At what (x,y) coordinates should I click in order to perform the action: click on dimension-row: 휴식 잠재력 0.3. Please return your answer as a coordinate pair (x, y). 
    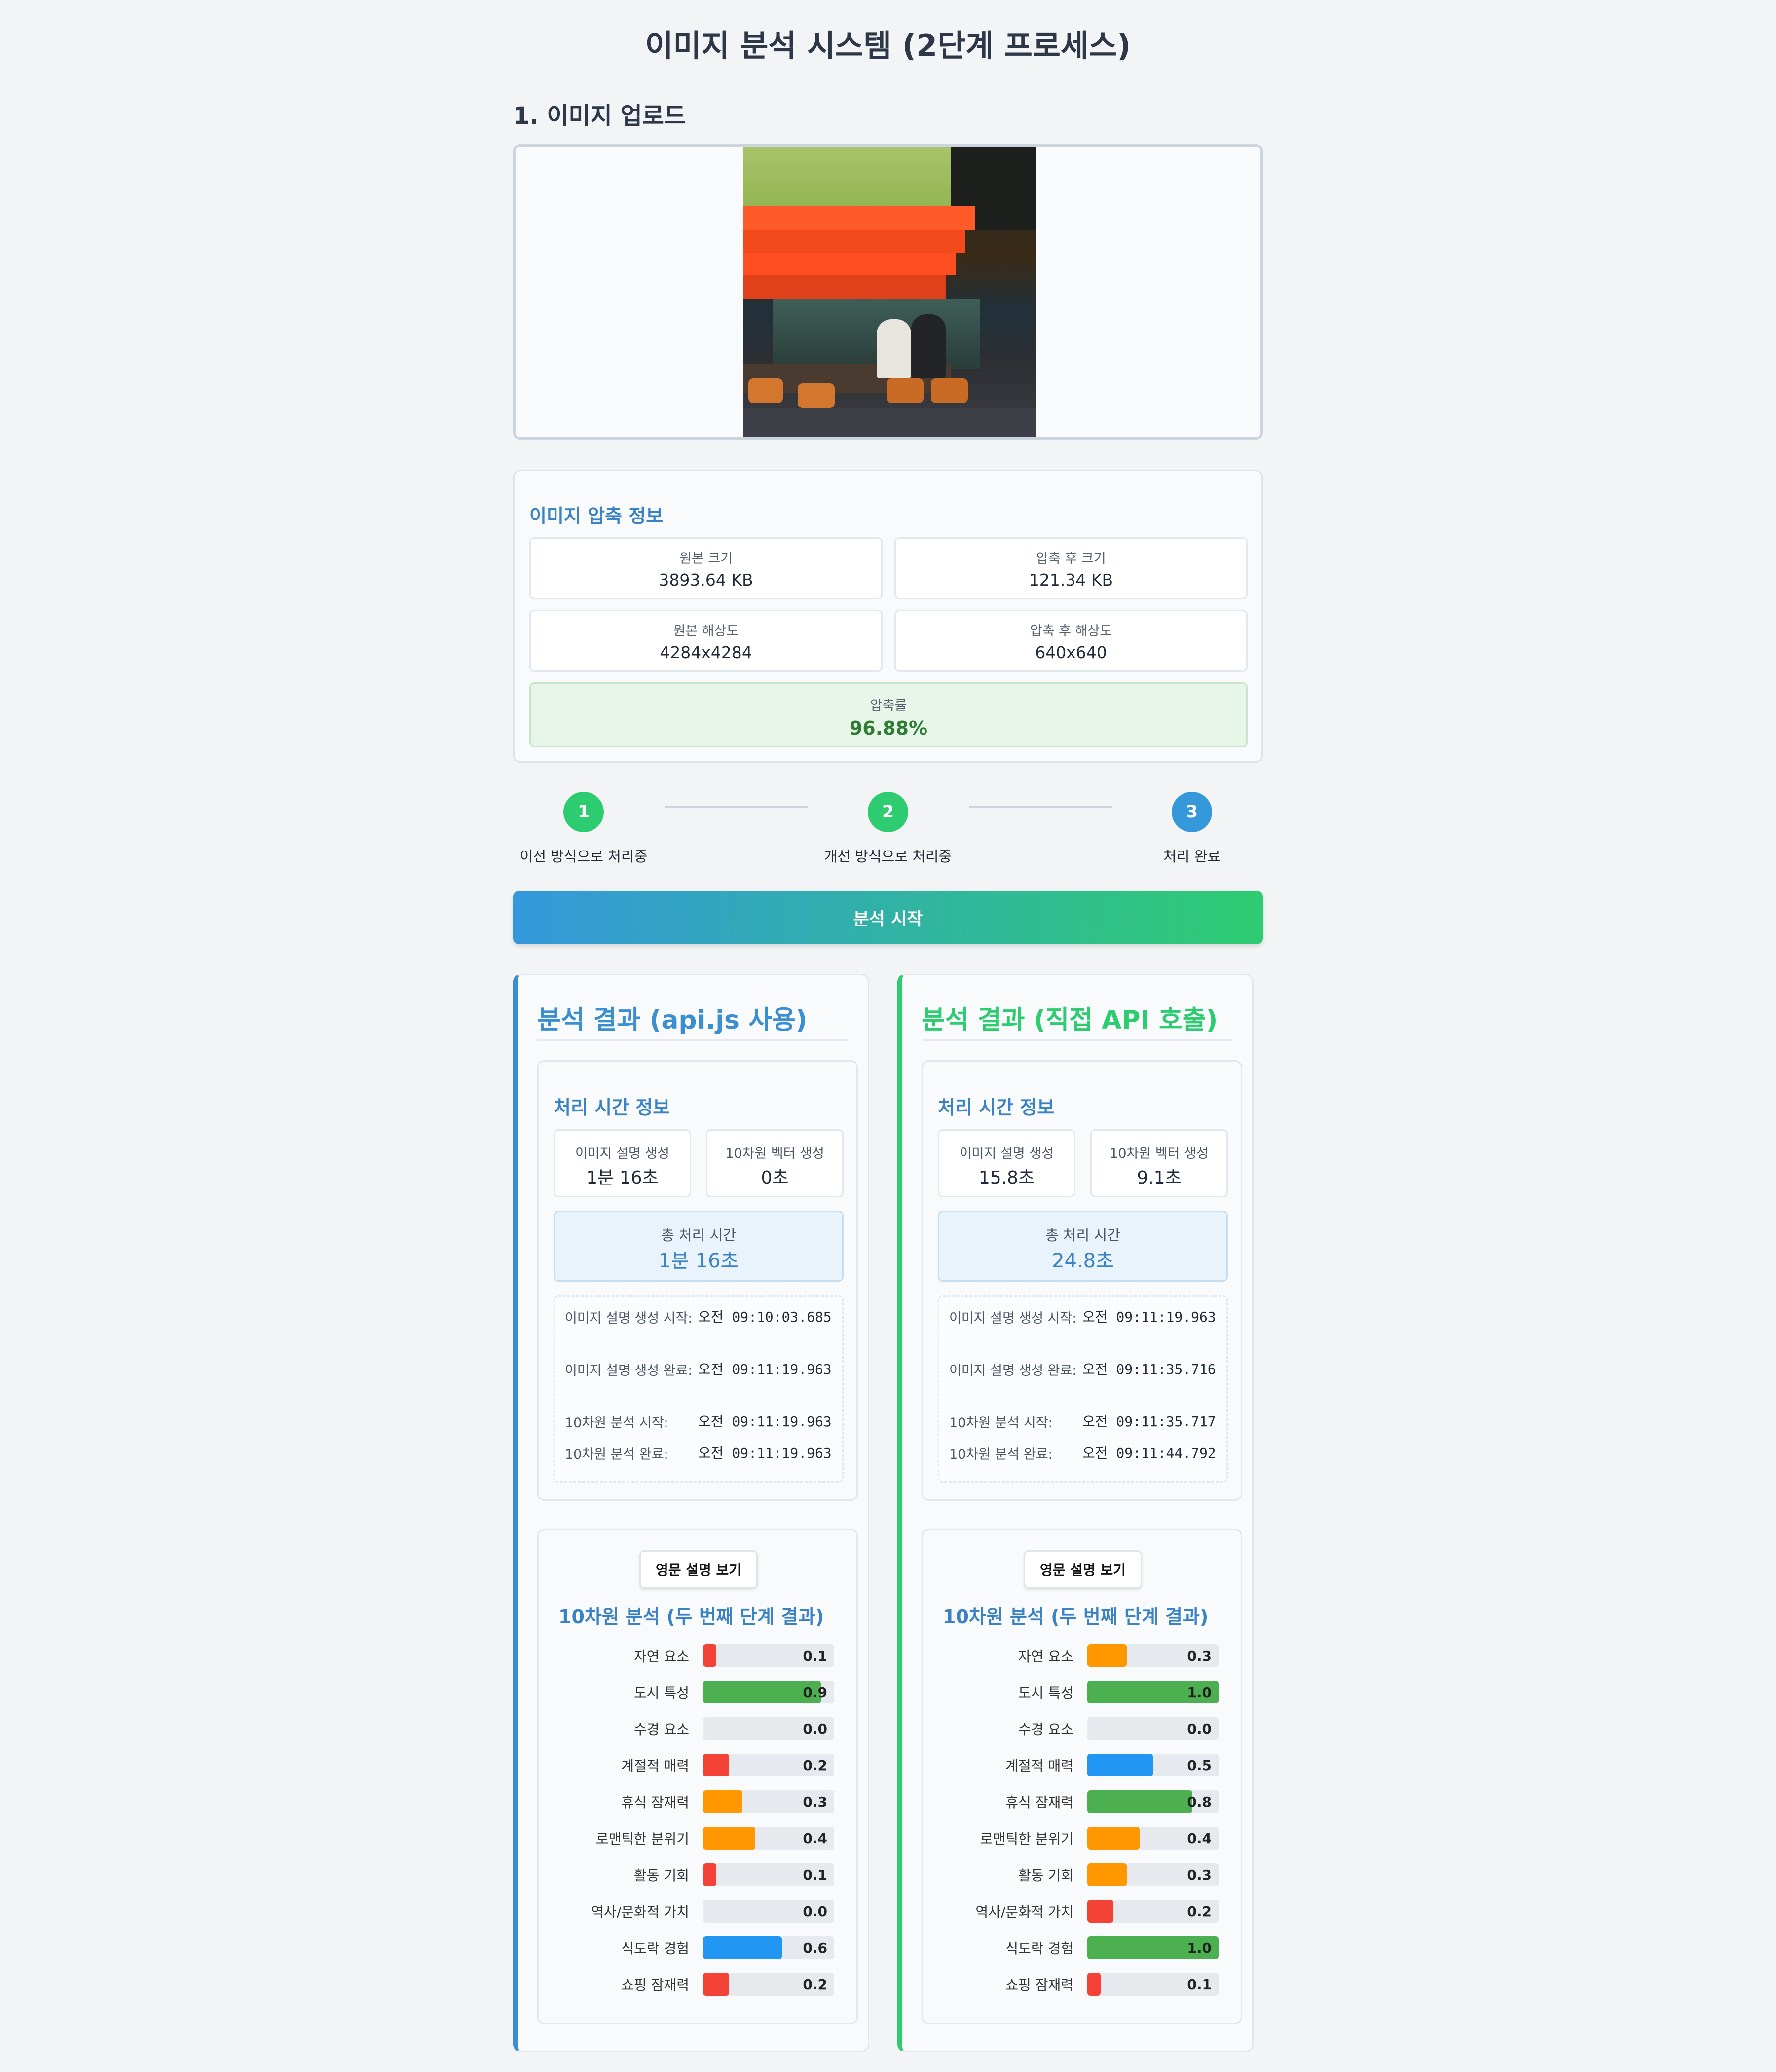
    Looking at the image, I should click on (699, 1802).